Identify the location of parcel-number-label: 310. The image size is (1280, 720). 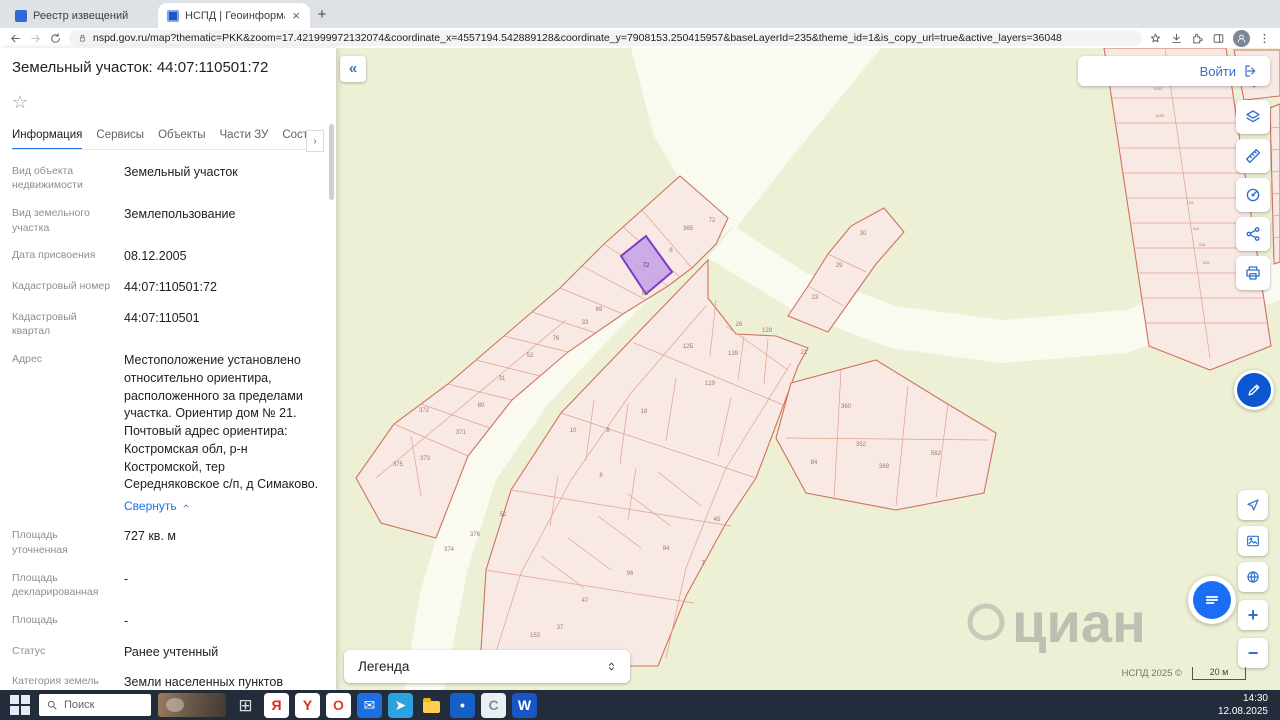
(1196, 228).